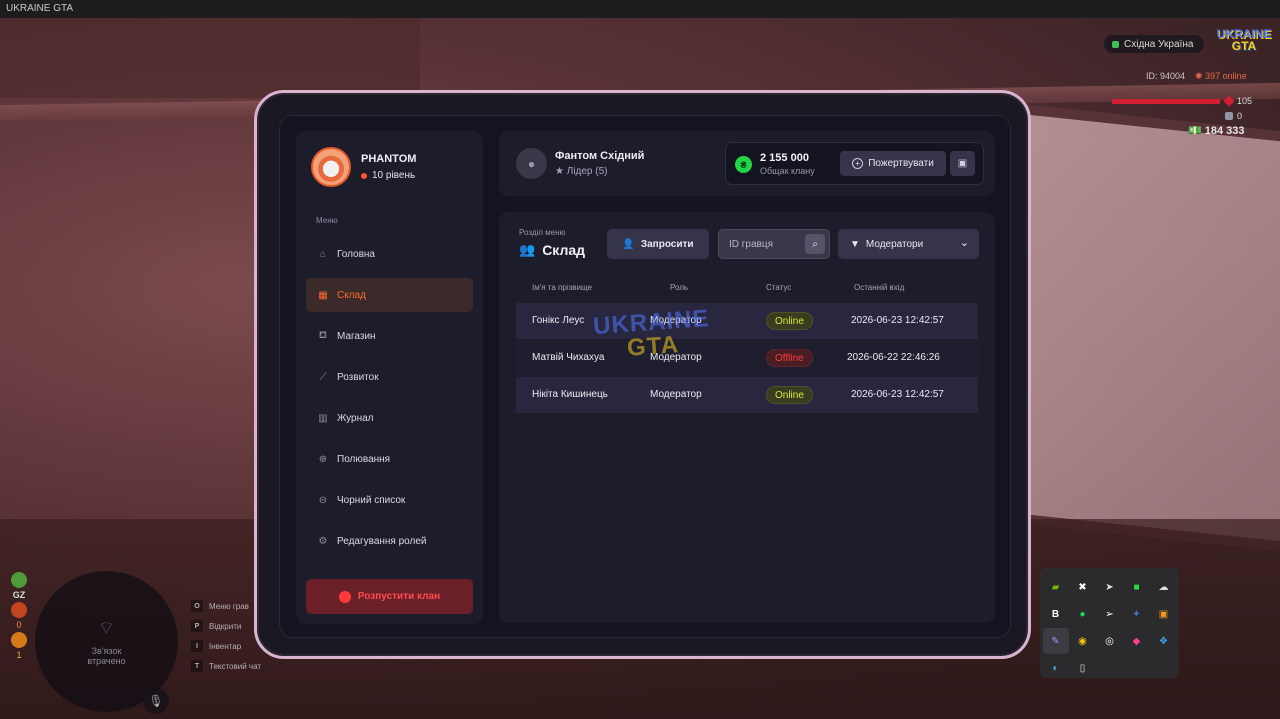 The width and height of the screenshot is (1280, 719). I want to click on sidebar-item-label: Головна, so click(356, 254).